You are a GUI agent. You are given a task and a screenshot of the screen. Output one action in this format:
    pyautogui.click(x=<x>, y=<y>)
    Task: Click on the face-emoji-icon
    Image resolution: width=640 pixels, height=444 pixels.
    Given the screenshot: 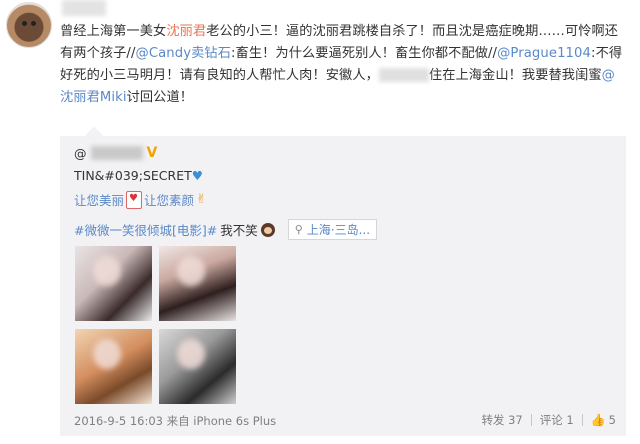 What is the action you would take?
    pyautogui.click(x=267, y=229)
    